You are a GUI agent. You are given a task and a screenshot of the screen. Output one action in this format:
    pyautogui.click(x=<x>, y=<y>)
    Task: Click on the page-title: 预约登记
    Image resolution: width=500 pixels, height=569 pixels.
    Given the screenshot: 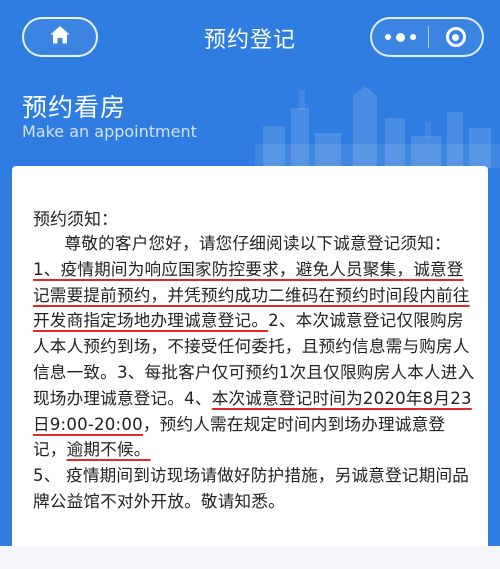 What is the action you would take?
    pyautogui.click(x=249, y=40)
    